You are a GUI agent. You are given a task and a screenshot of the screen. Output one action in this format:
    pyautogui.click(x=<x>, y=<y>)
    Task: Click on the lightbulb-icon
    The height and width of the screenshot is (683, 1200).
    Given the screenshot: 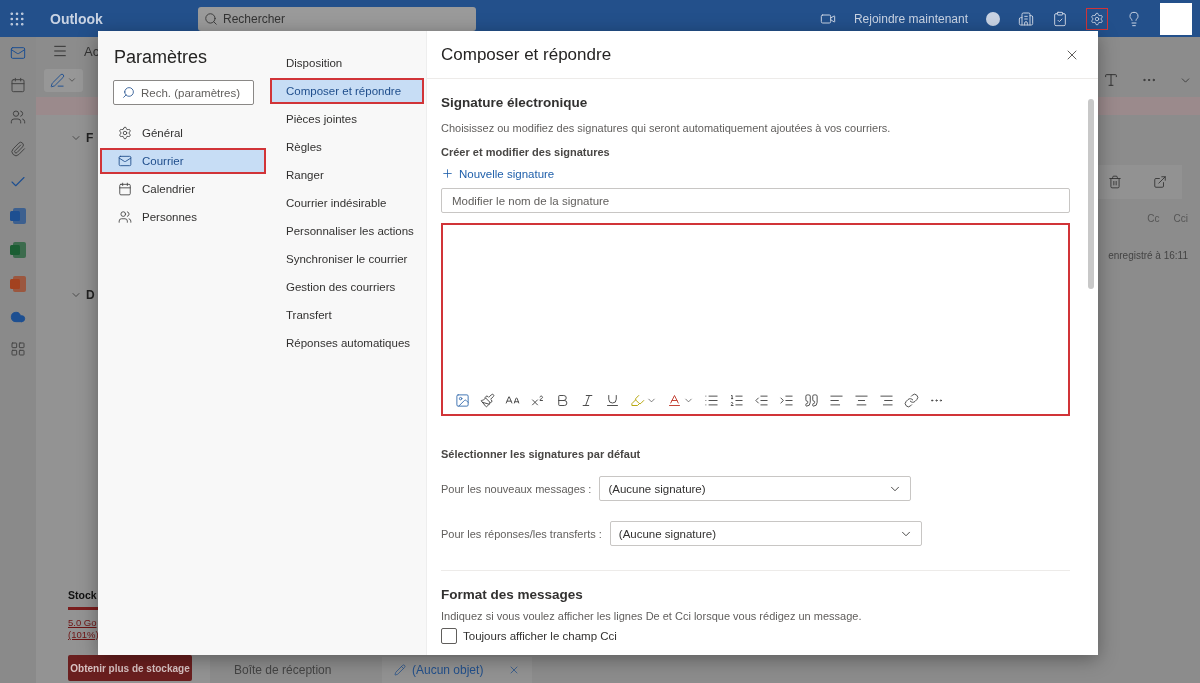 What is the action you would take?
    pyautogui.click(x=1134, y=18)
    